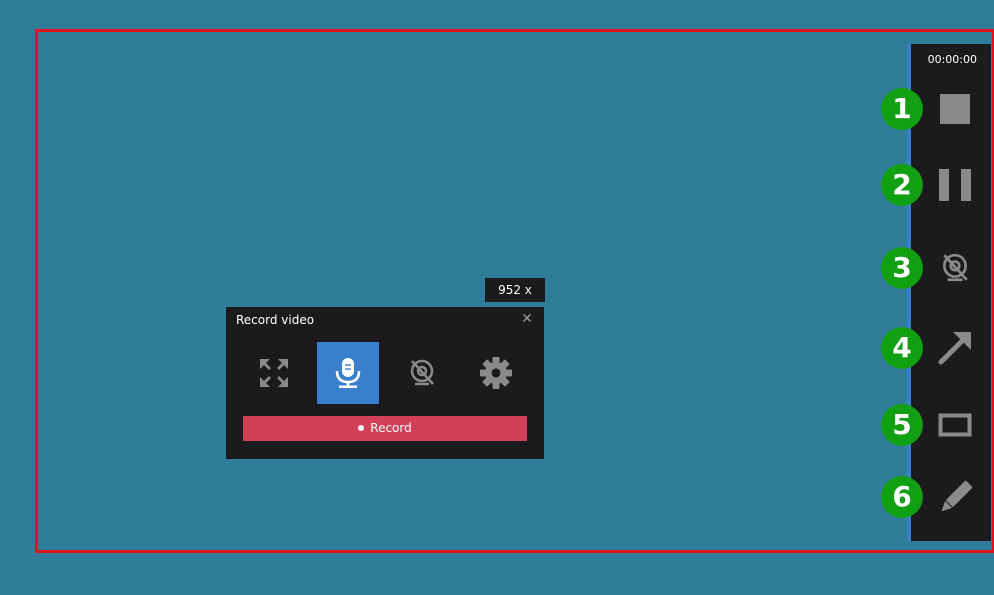 This screenshot has height=595, width=994. I want to click on fullscreen-icon, so click(274, 373).